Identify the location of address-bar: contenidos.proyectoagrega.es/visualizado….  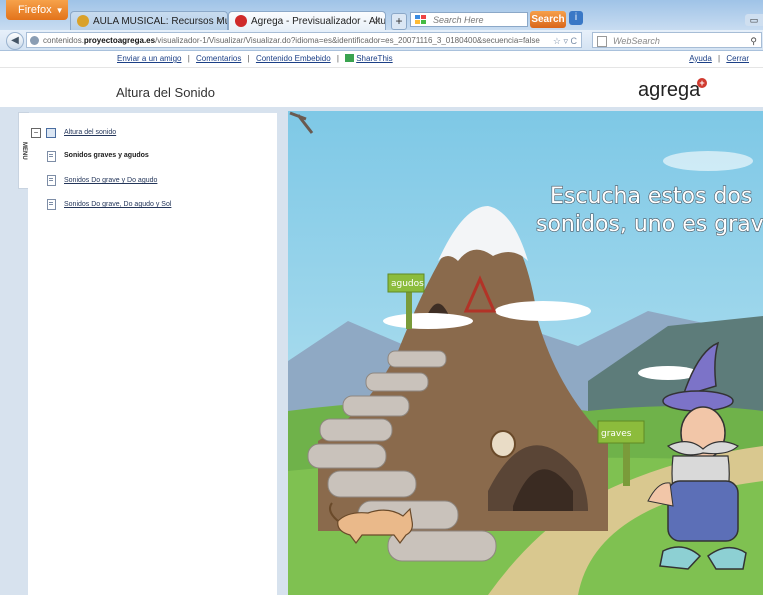
(304, 40).